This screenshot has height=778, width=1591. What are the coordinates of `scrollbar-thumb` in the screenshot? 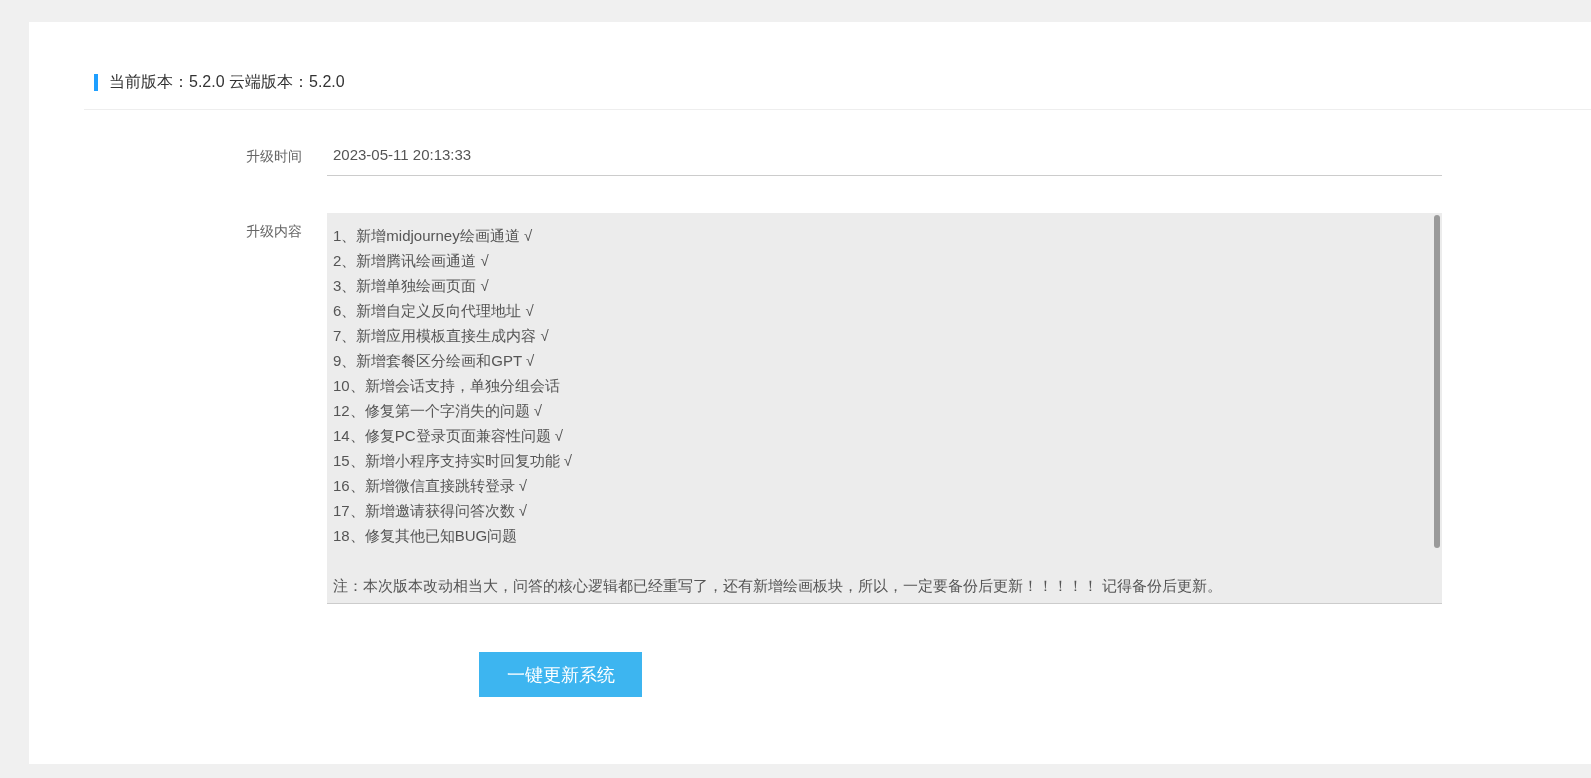 It's located at (1437, 381).